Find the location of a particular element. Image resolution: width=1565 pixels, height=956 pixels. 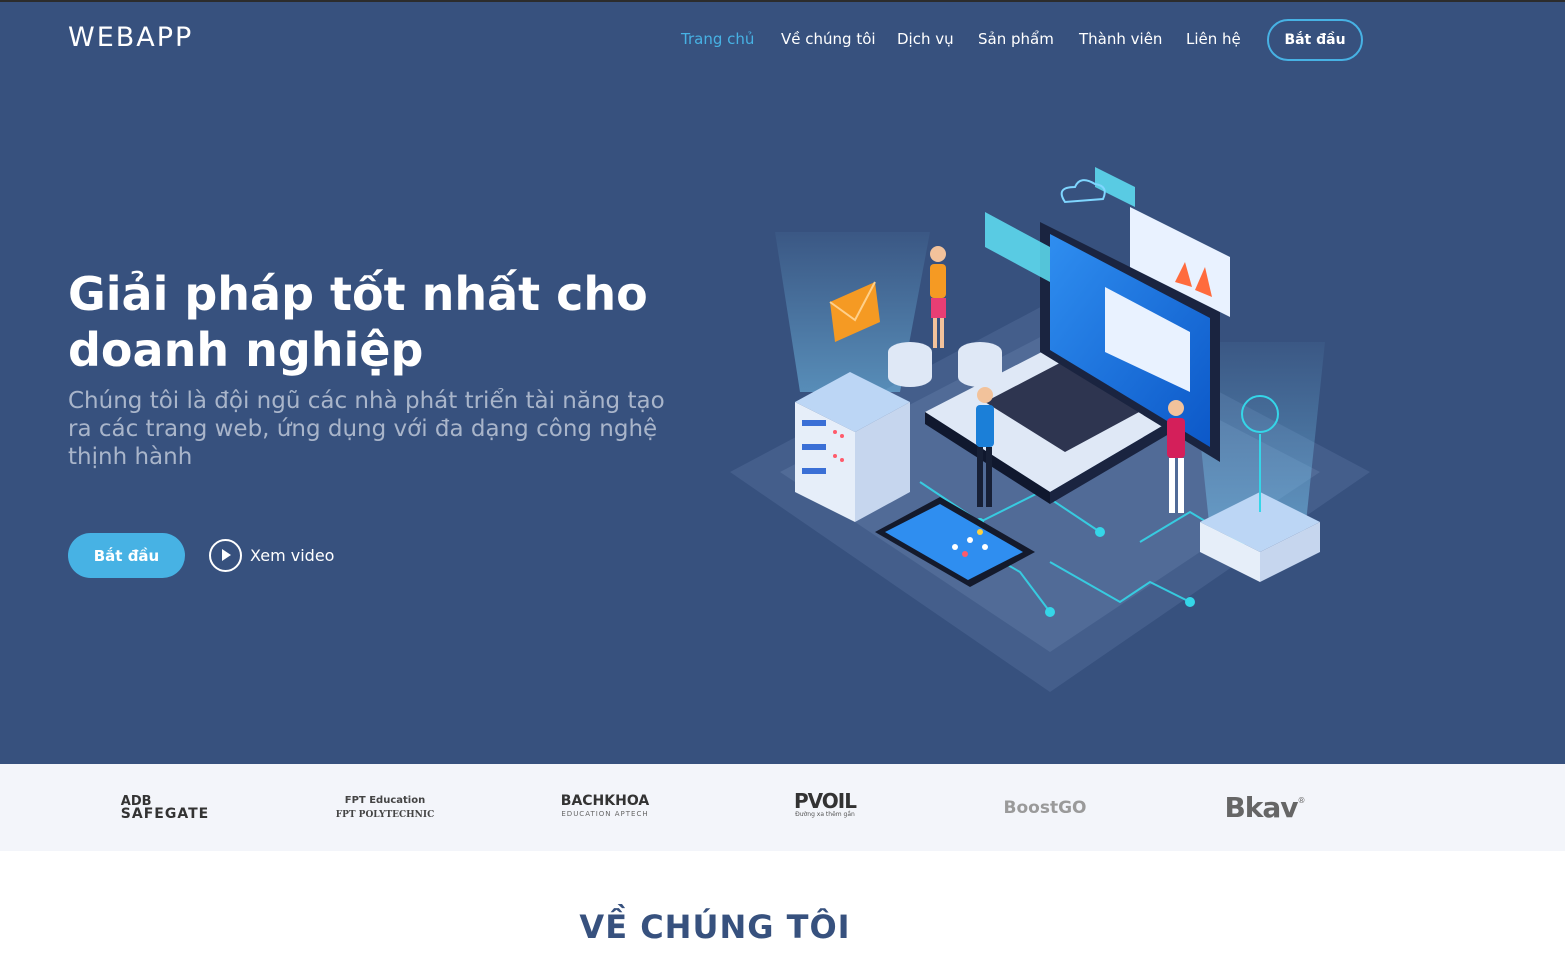

client-logo-bkav: Bkav ® is located at coordinates (1265, 807).